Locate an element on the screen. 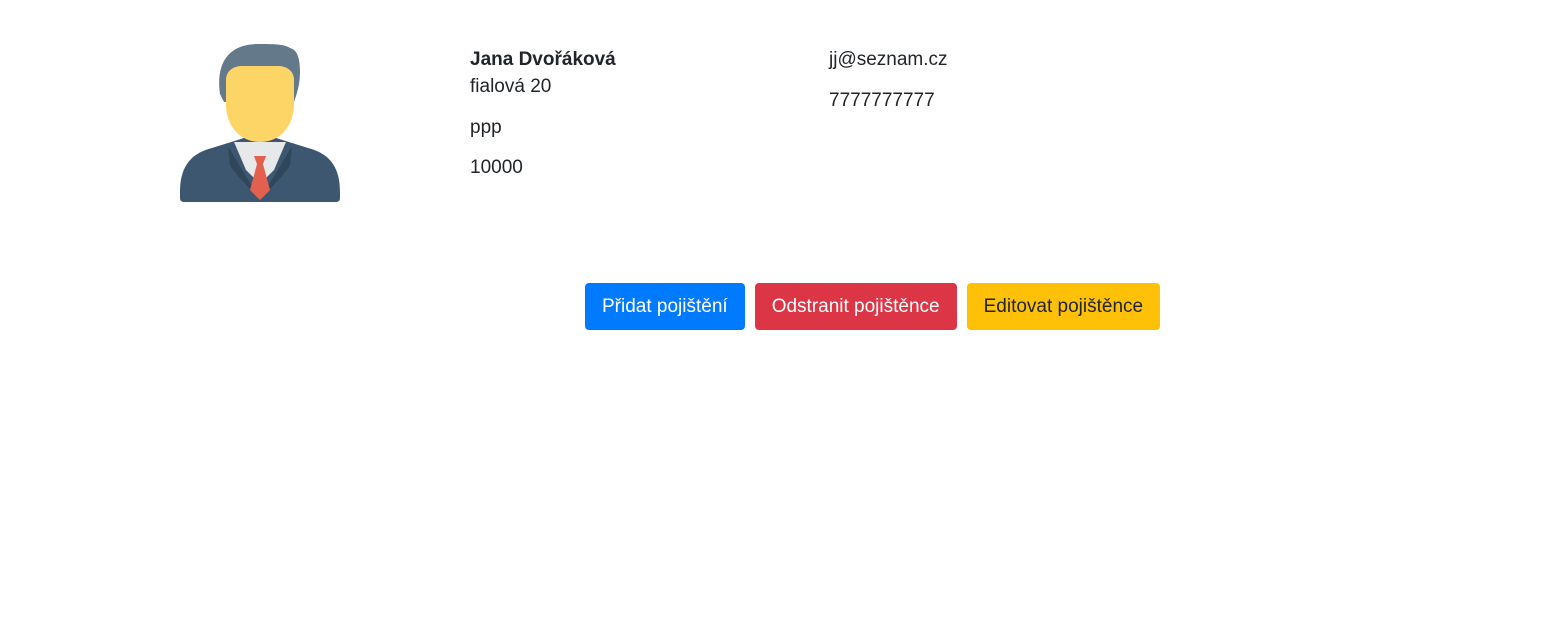 The width and height of the screenshot is (1560, 625). insured-address-block: Jana Dvořáková fialová 20 ppp 10000 is located at coordinates (543, 113).